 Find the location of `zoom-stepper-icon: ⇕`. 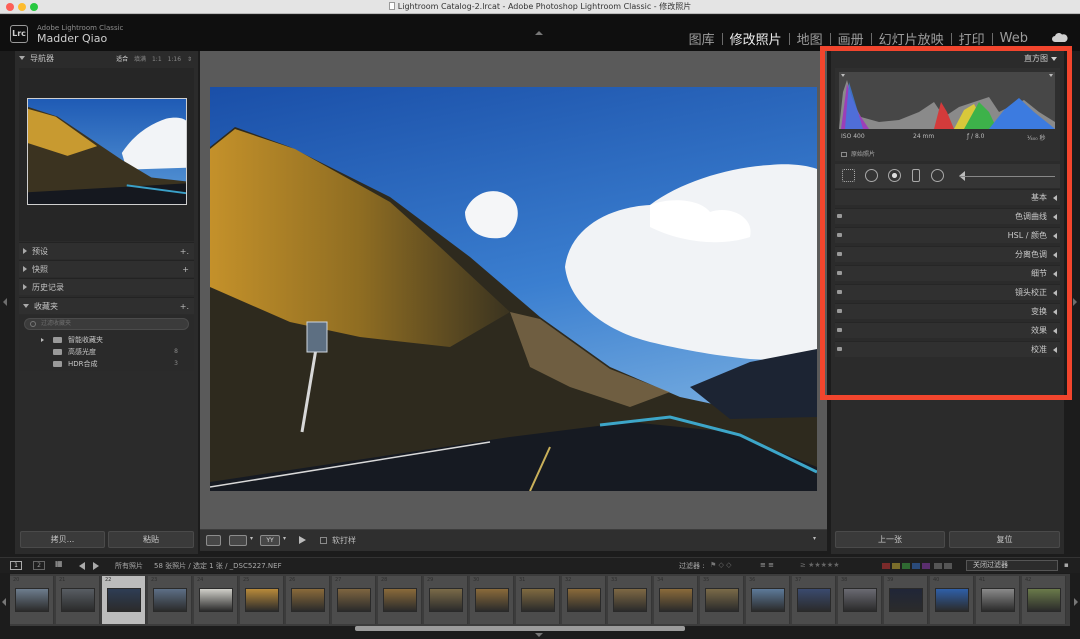

zoom-stepper-icon: ⇕ is located at coordinates (189, 59).